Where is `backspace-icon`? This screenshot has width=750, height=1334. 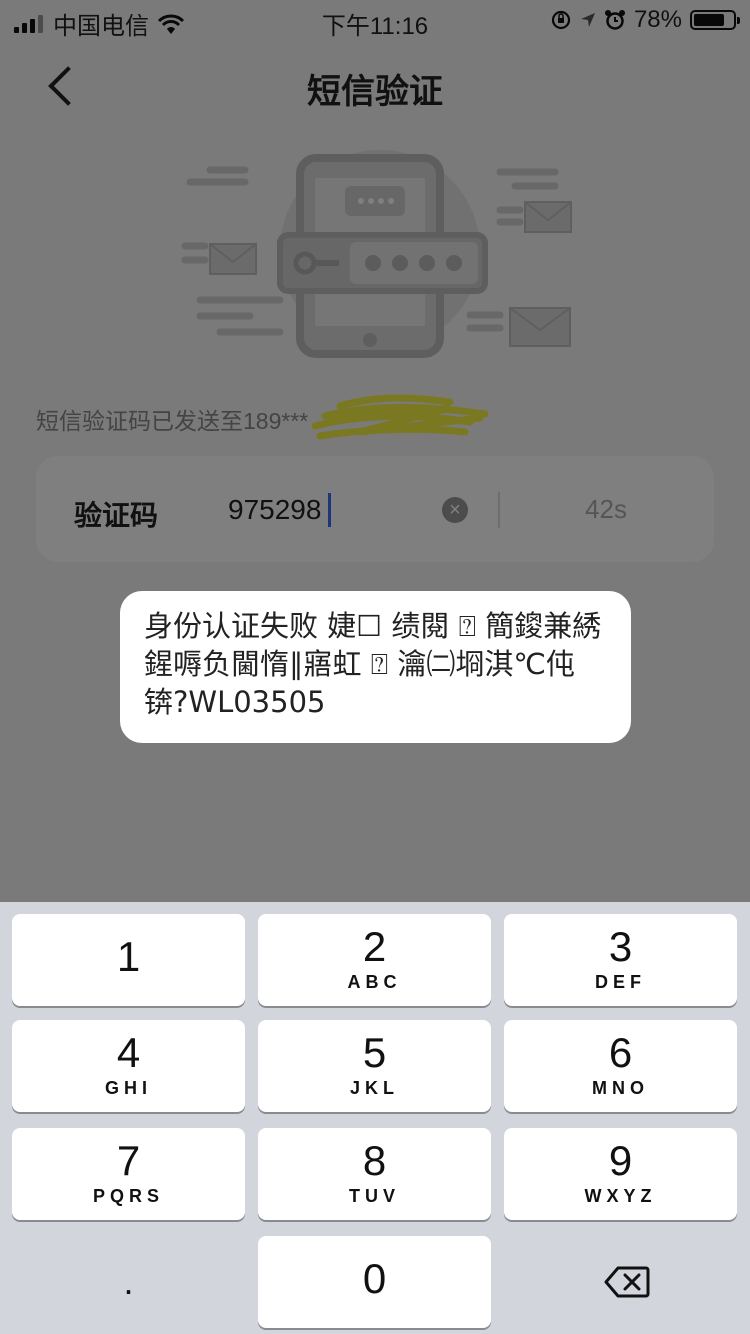 backspace-icon is located at coordinates (627, 1282).